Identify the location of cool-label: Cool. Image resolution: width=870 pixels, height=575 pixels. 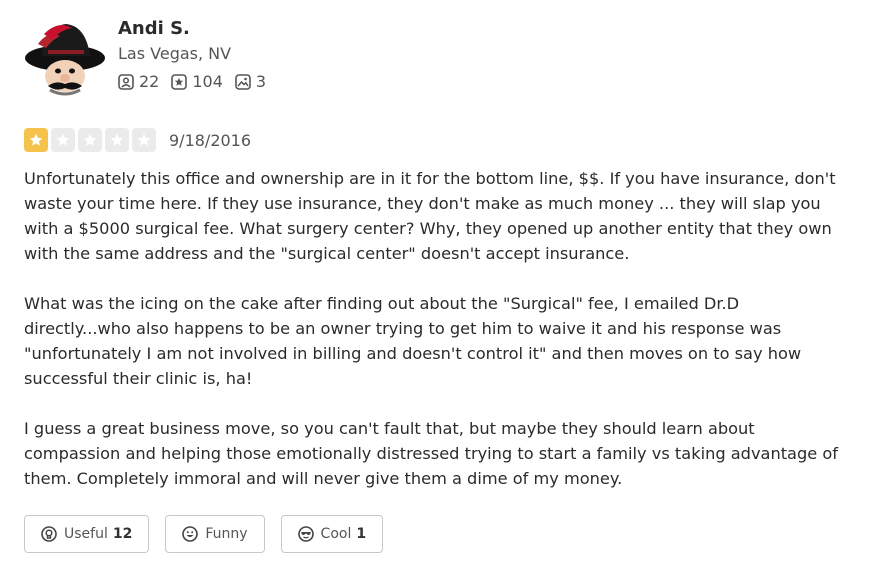
(336, 534).